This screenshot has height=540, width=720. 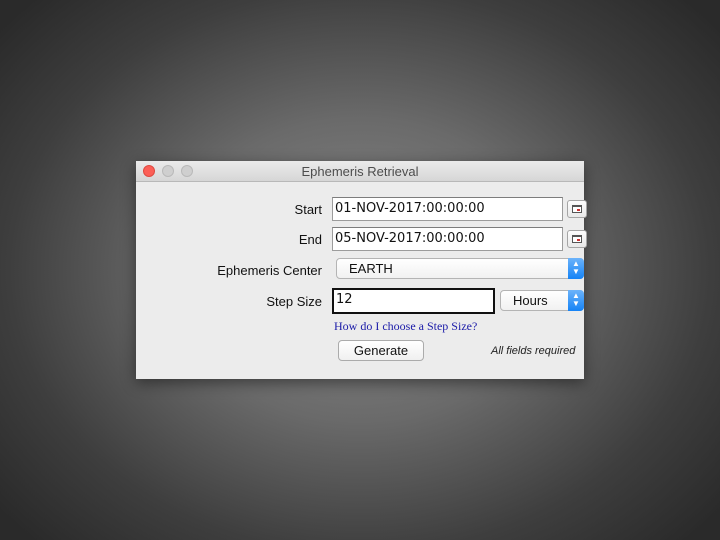 What do you see at coordinates (269, 270) in the screenshot?
I see `ephemeris-center-label: Ephemeris Center` at bounding box center [269, 270].